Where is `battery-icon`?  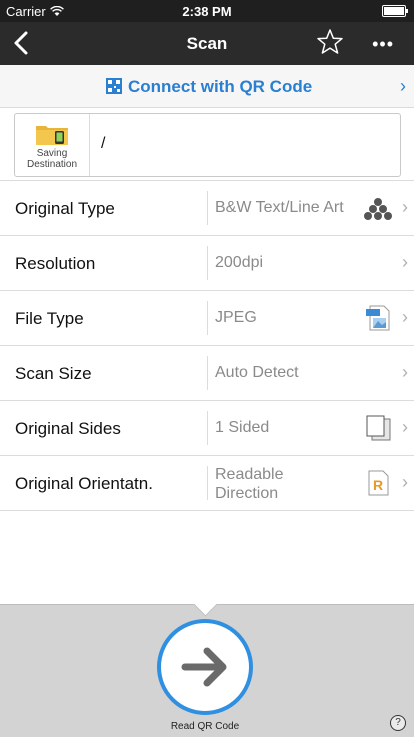 battery-icon is located at coordinates (395, 11).